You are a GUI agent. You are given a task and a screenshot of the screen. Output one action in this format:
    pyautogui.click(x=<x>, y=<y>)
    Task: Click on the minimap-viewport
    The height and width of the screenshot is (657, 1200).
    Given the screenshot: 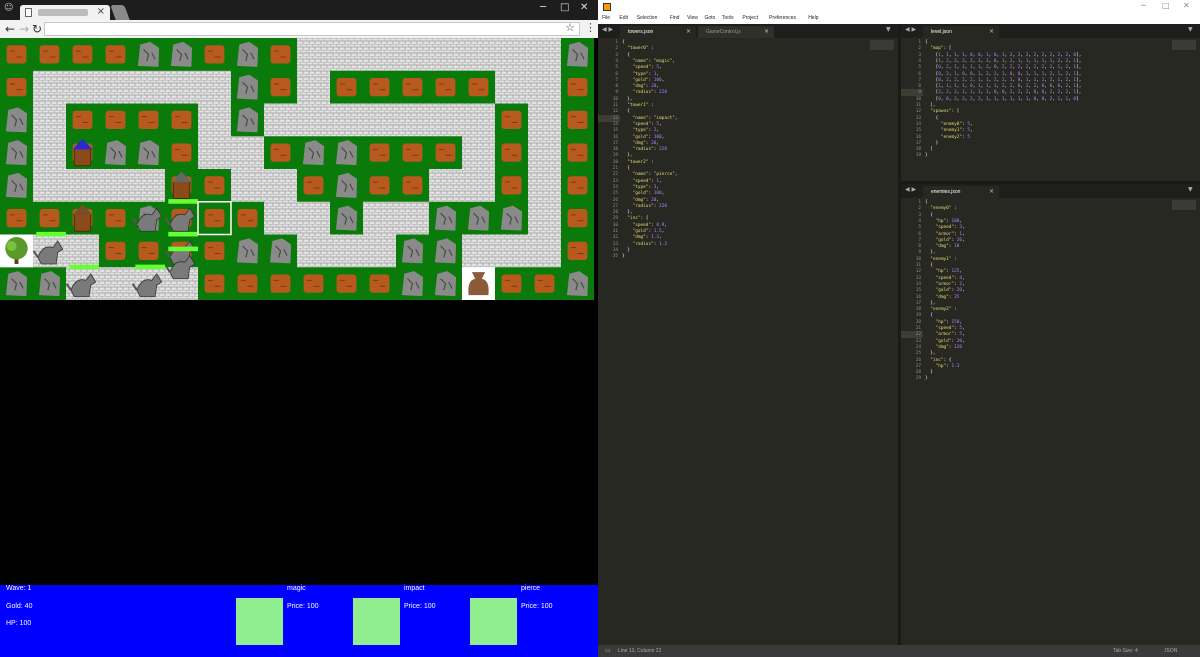 What is the action you would take?
    pyautogui.click(x=1184, y=205)
    